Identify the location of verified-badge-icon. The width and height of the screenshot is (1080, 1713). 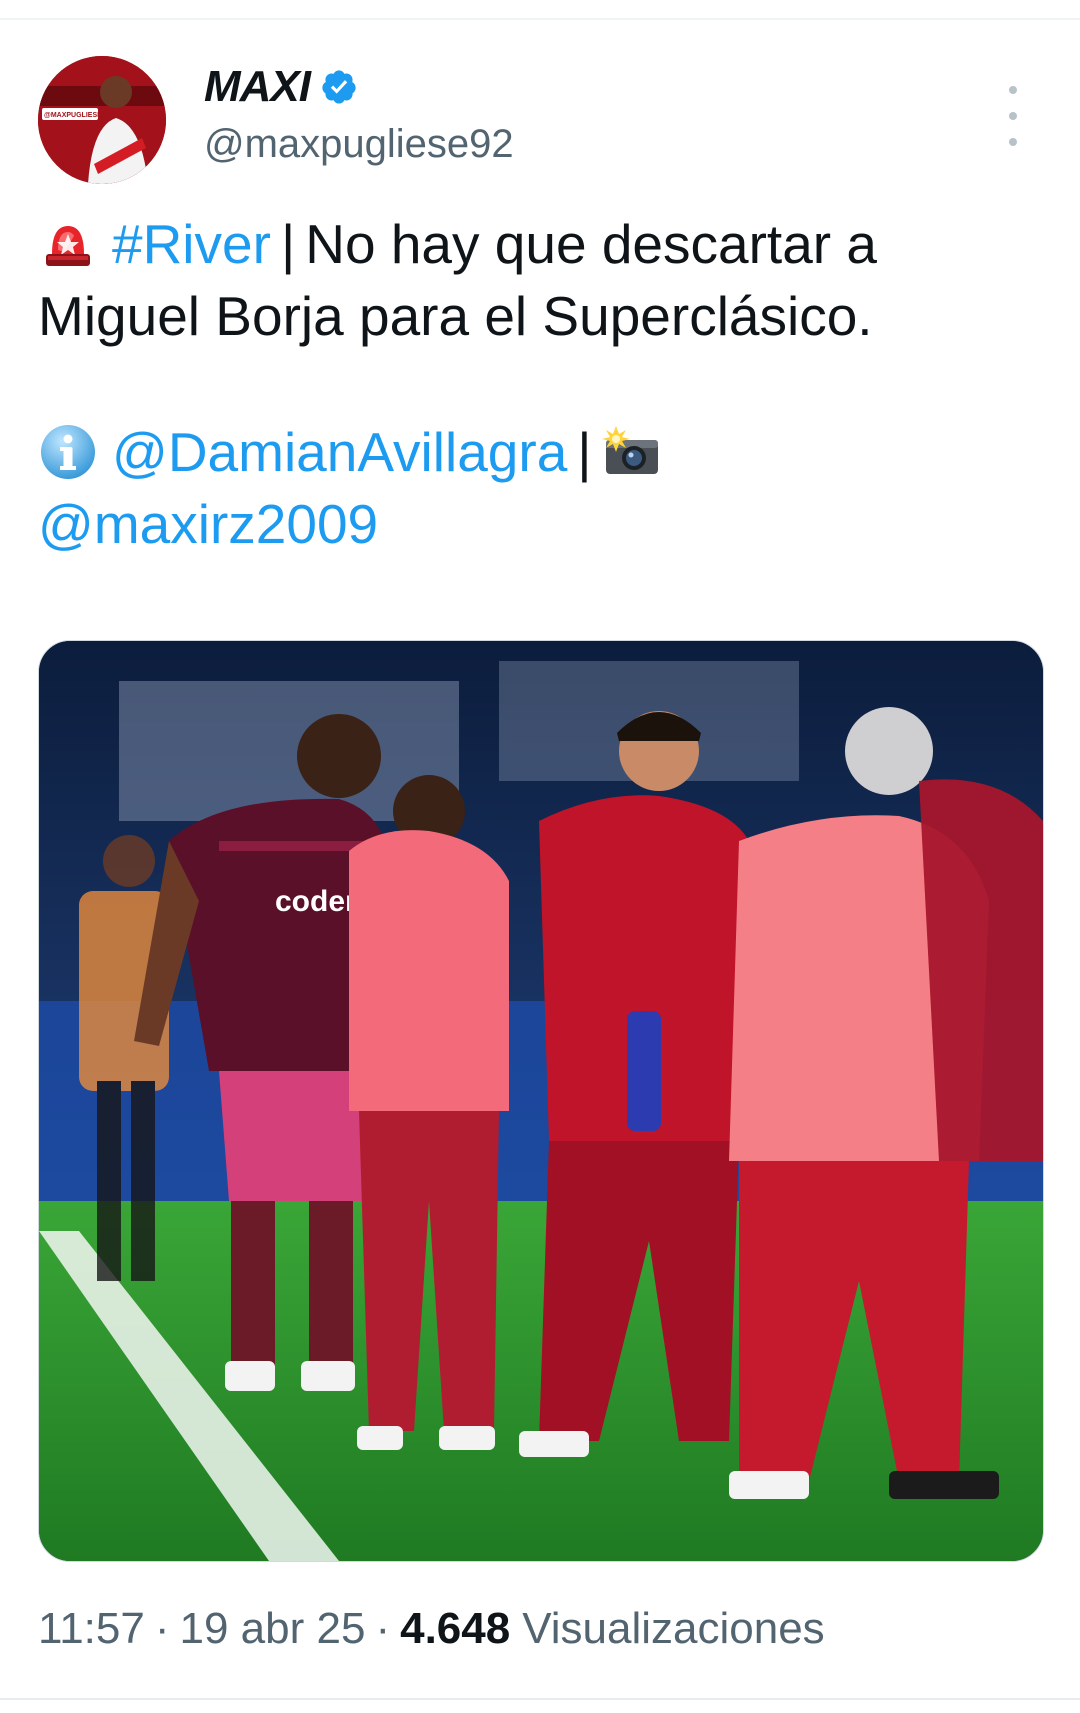
(339, 87).